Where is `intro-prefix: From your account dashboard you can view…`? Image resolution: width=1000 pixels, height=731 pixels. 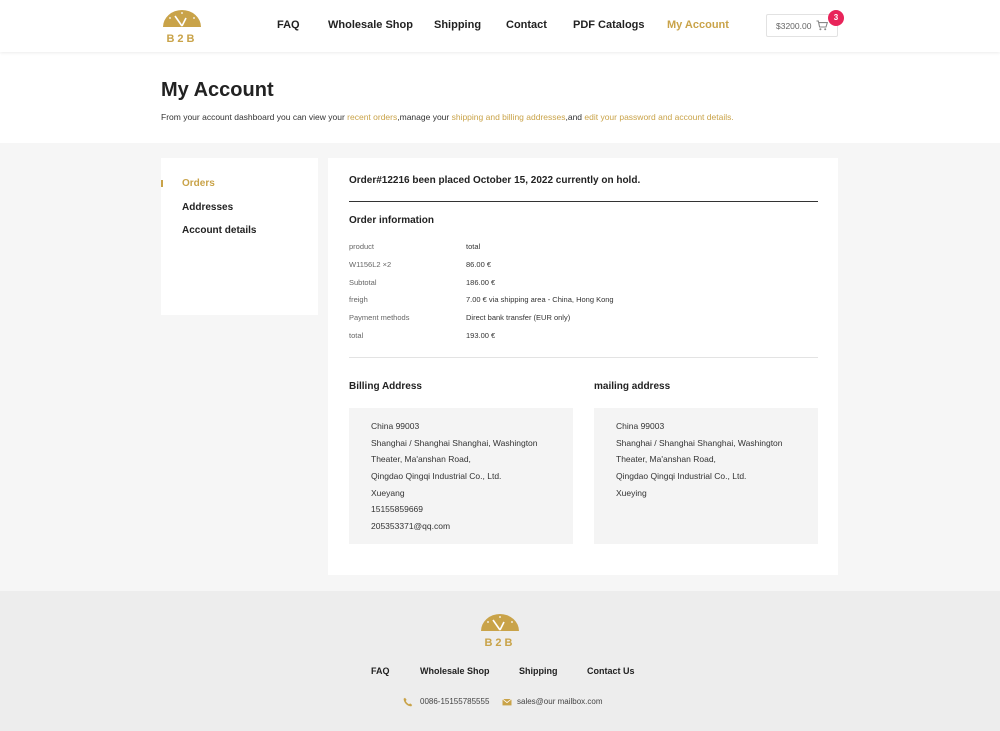
intro-prefix: From your account dashboard you can view… is located at coordinates (254, 117).